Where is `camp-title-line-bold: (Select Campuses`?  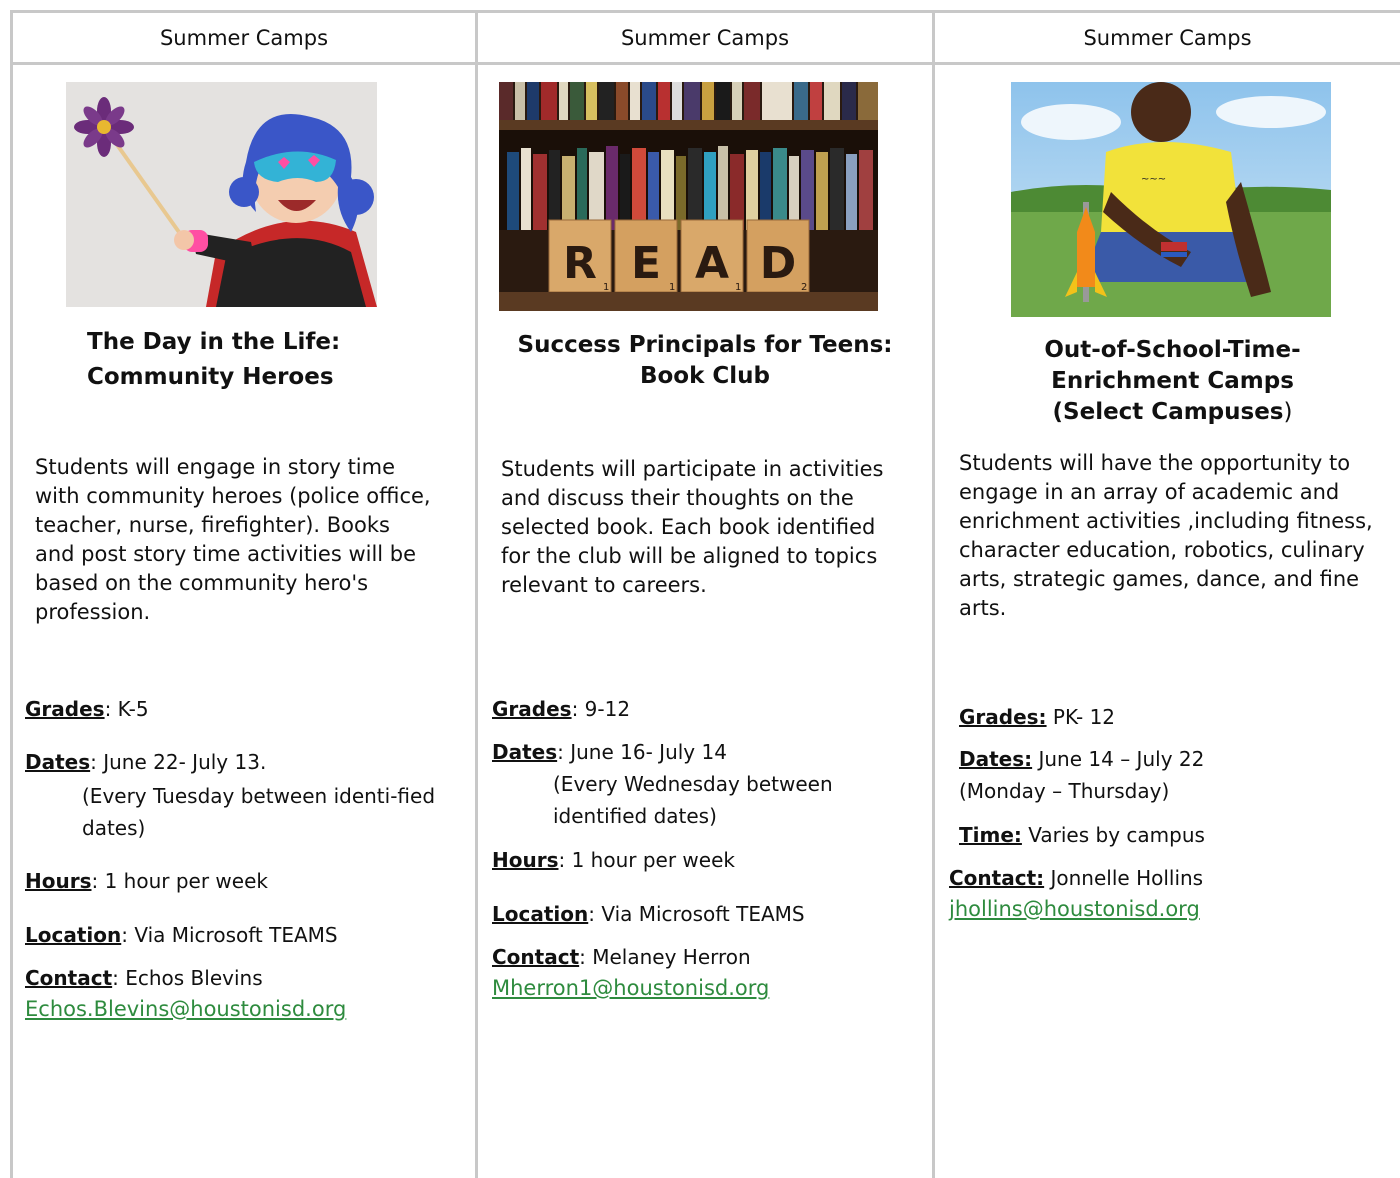 camp-title-line-bold: (Select Campuses is located at coordinates (1168, 412).